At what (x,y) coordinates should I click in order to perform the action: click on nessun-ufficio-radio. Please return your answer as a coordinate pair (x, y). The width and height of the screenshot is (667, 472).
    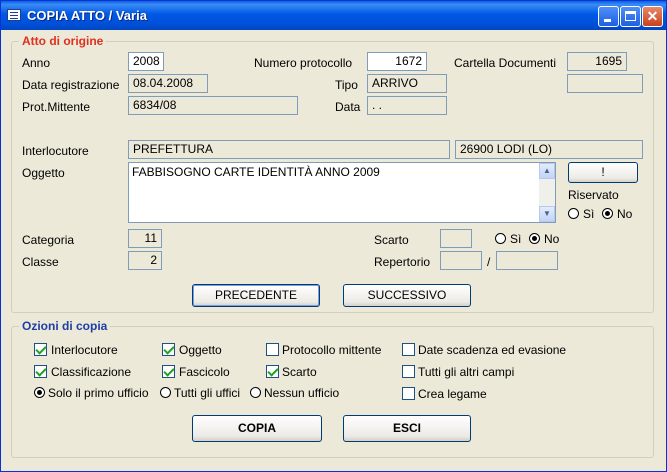
    Looking at the image, I should click on (255, 392).